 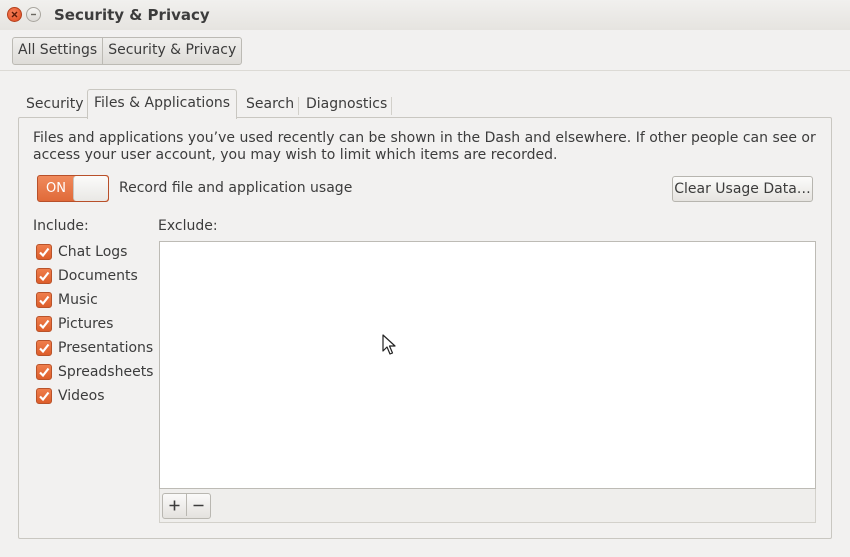 I want to click on title-bar: Security & Privacy, so click(x=425, y=15).